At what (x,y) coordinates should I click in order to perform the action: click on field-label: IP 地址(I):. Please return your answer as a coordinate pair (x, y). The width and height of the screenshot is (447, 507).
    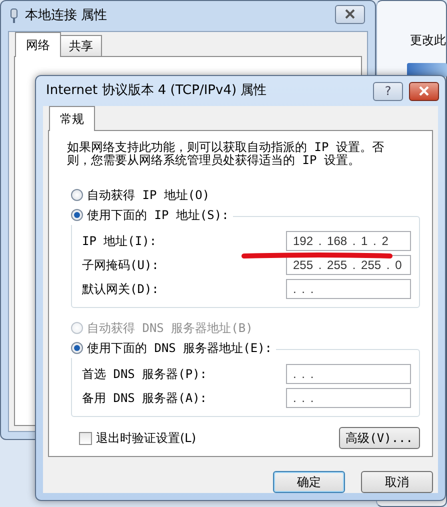
    Looking at the image, I should click on (119, 241).